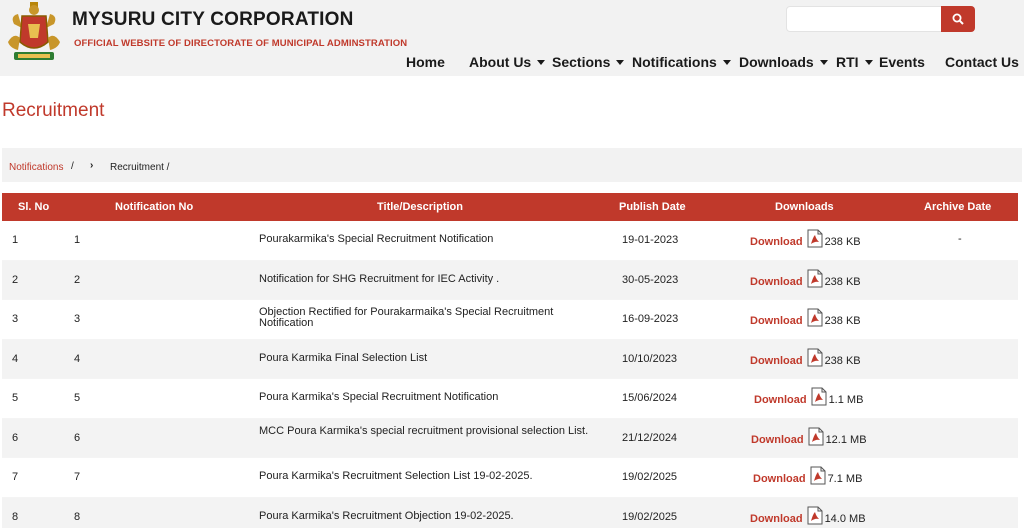 The height and width of the screenshot is (528, 1024). I want to click on header-downloads: Downloads, so click(804, 207).